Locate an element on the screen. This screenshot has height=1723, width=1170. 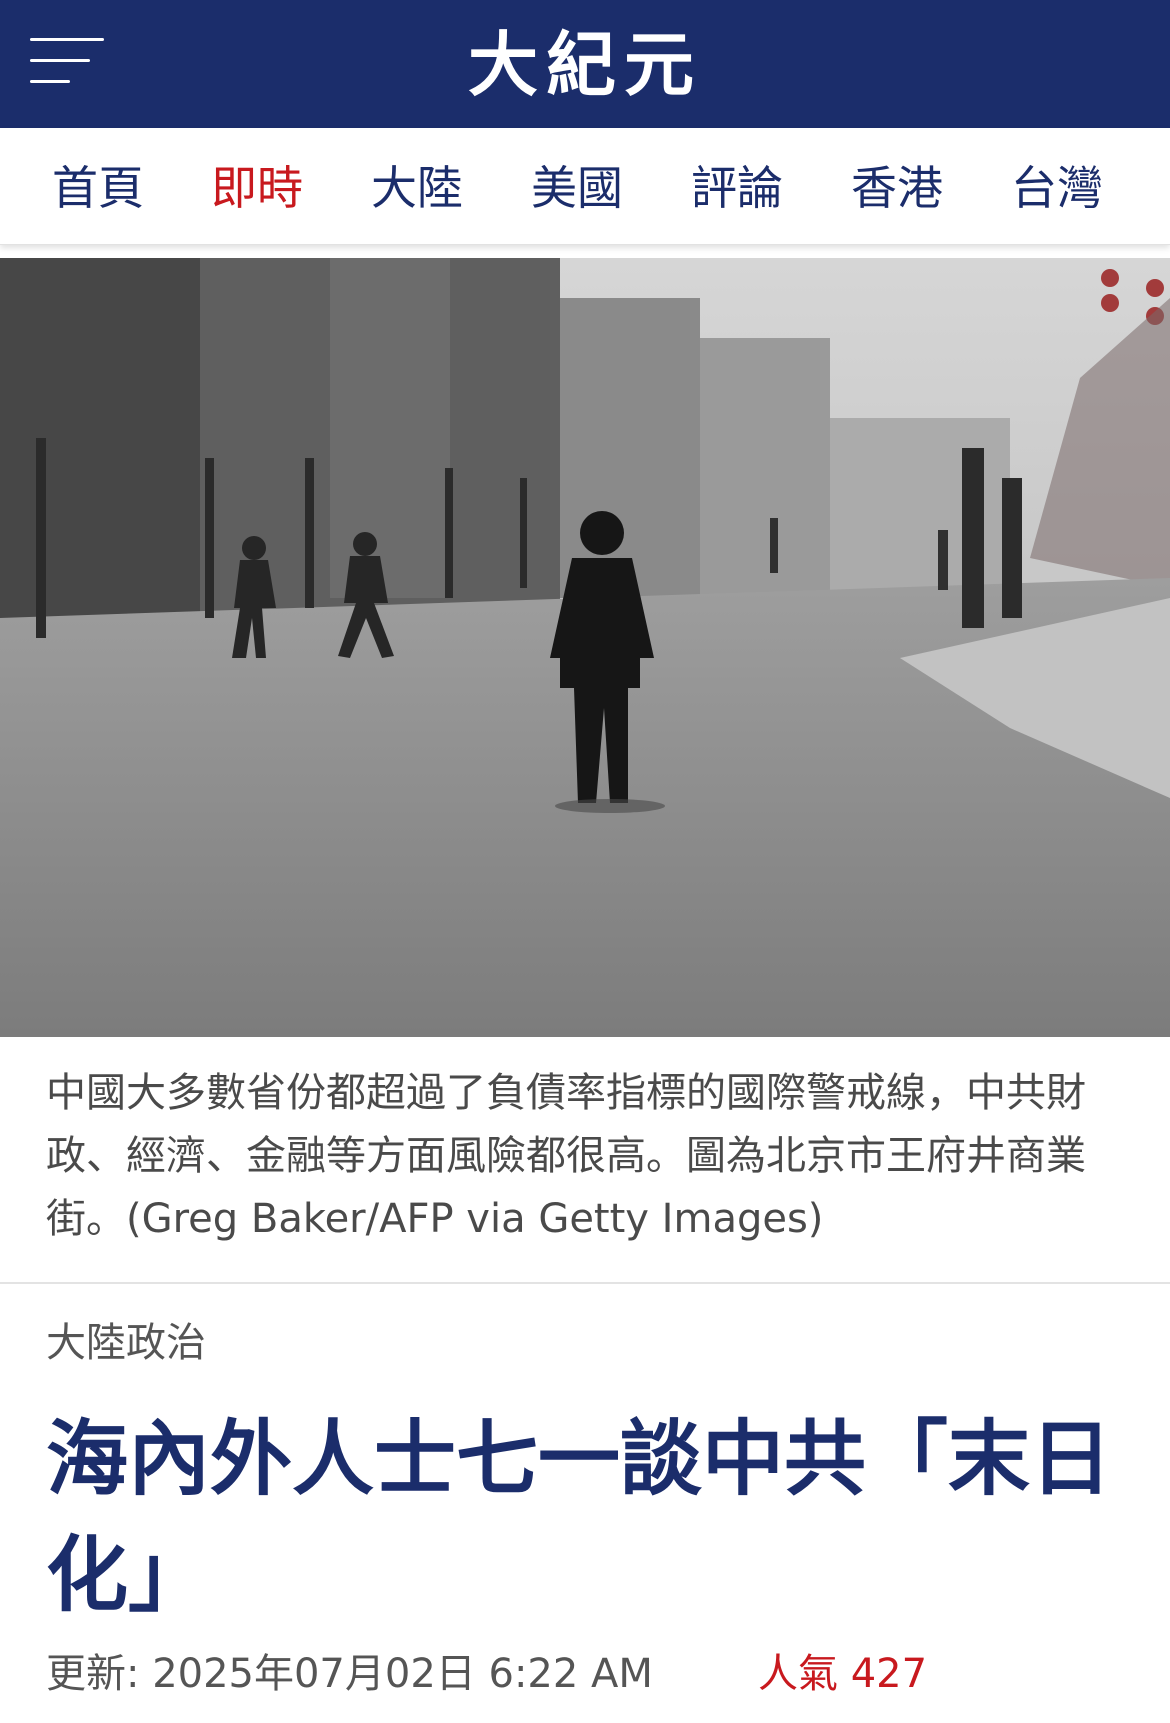
nav-item-instant: 即時 is located at coordinates (257, 188).